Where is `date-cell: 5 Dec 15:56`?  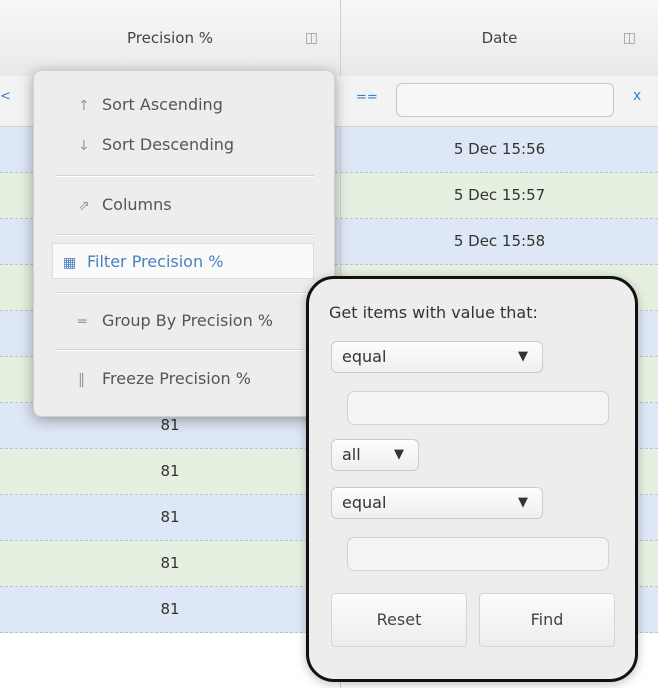
date-cell: 5 Dec 15:56 is located at coordinates (499, 149).